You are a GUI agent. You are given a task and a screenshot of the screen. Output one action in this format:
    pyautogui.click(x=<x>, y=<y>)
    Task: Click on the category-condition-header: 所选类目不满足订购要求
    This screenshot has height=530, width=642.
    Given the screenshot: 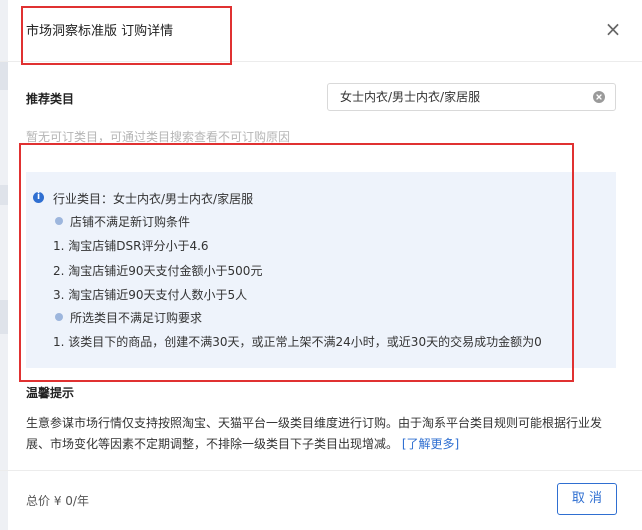 What is the action you would take?
    pyautogui.click(x=136, y=318)
    